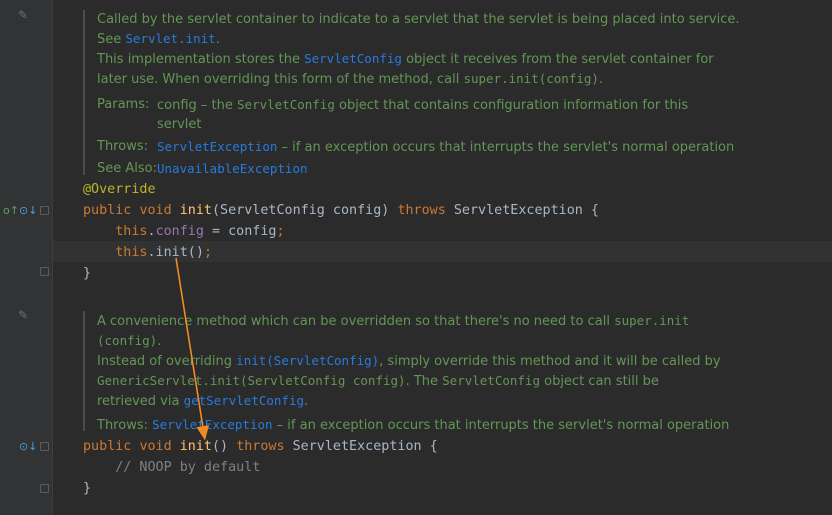 This screenshot has width=832, height=515. What do you see at coordinates (192, 349) in the screenshot?
I see `annotation-arrow` at bounding box center [192, 349].